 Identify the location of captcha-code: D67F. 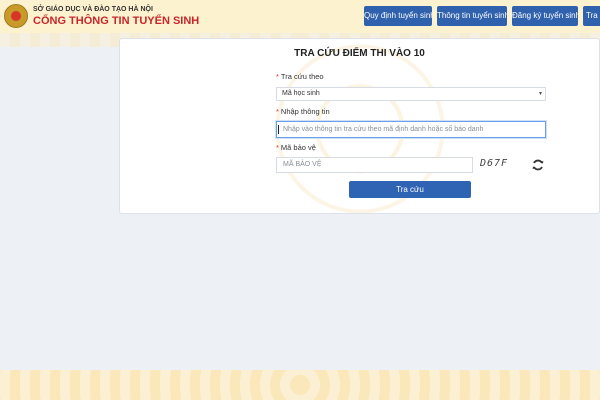
(494, 163).